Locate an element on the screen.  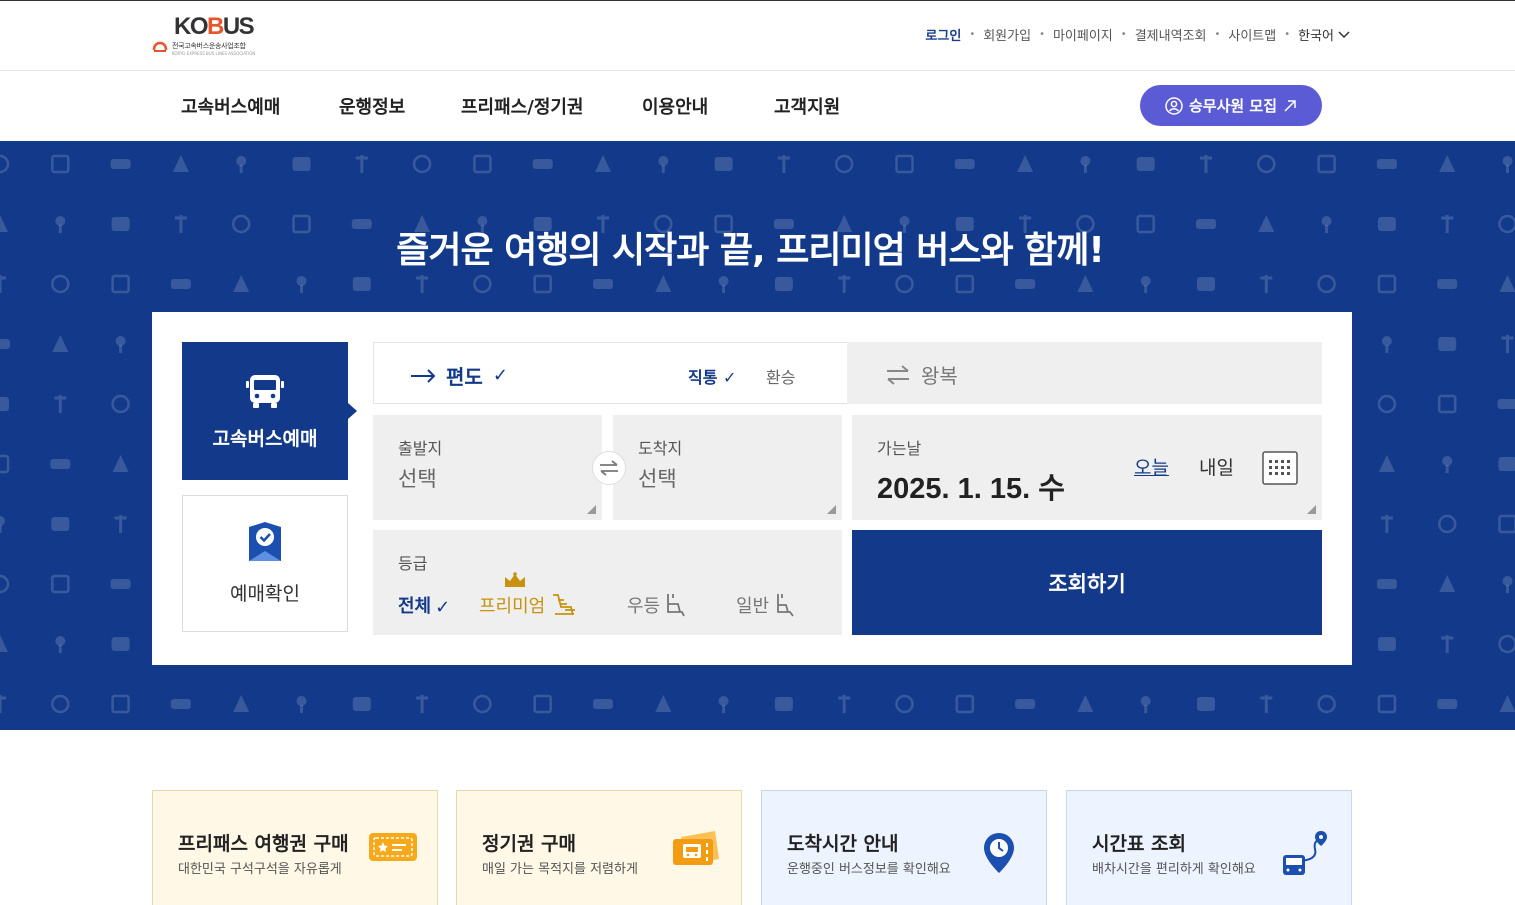
tomorrow-button: 내일 is located at coordinates (1216, 466).